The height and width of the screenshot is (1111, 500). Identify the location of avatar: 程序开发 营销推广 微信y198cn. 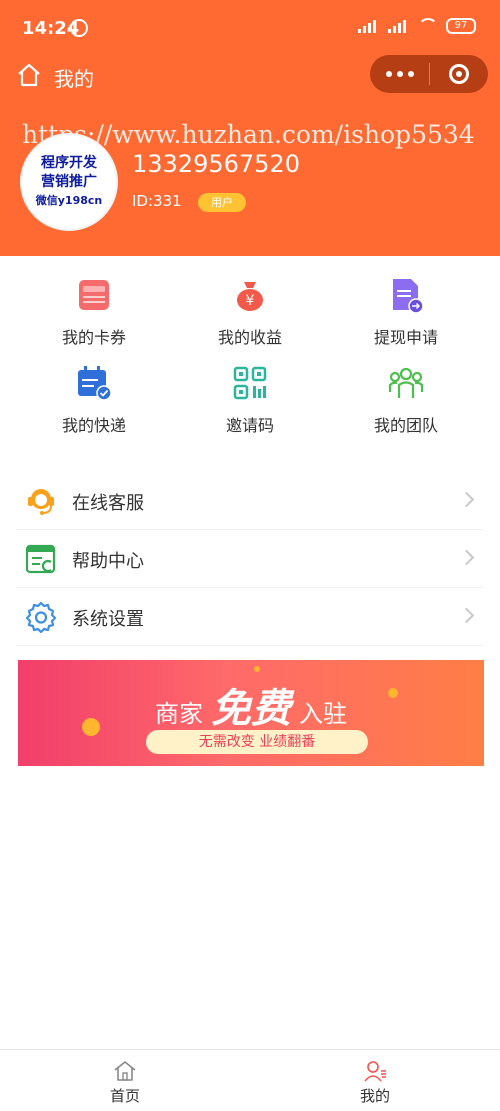
(69, 182).